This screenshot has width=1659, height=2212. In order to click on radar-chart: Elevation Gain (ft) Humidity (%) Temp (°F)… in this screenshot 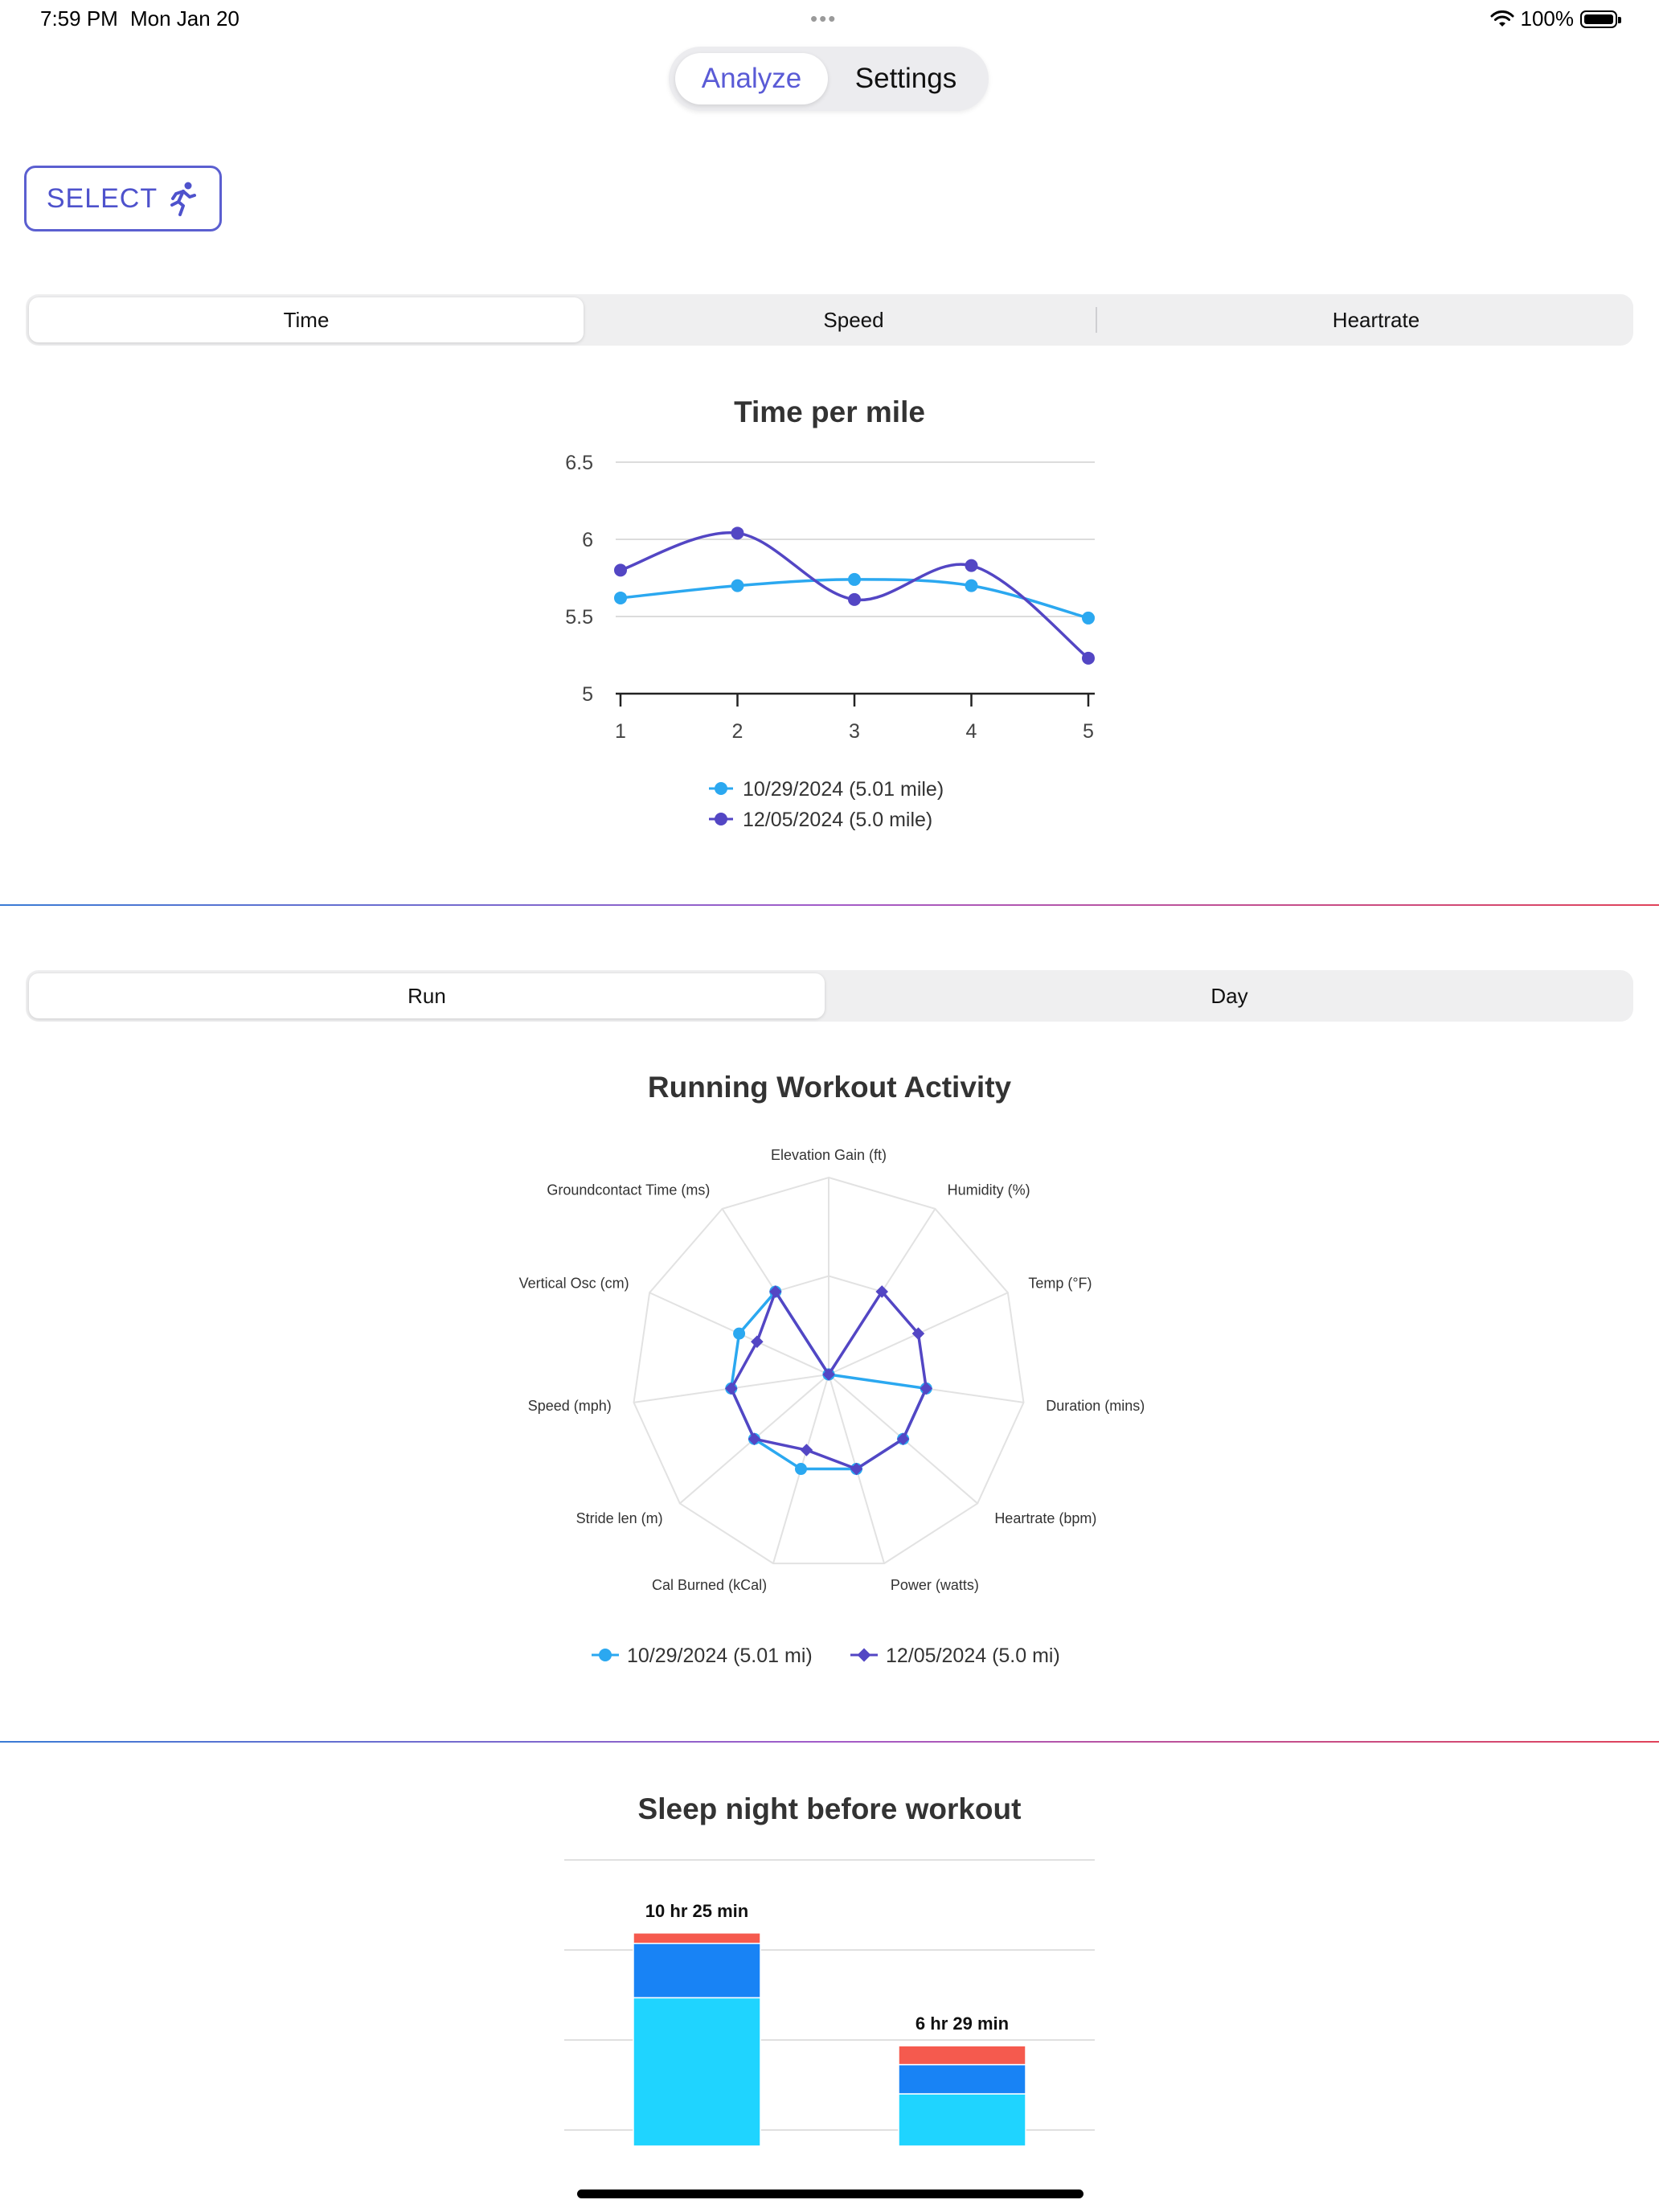, I will do `click(832, 1407)`.